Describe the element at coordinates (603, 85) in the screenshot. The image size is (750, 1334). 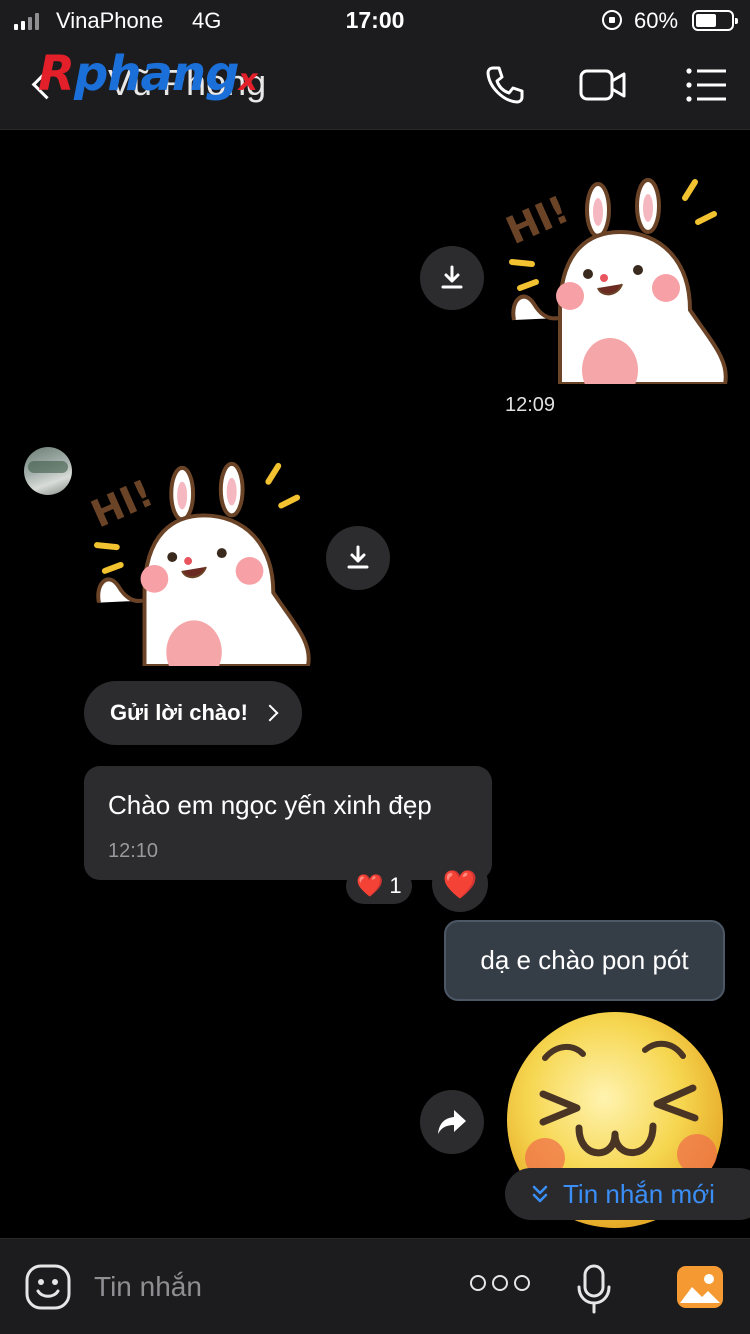
I see `video-camera-icon` at that location.